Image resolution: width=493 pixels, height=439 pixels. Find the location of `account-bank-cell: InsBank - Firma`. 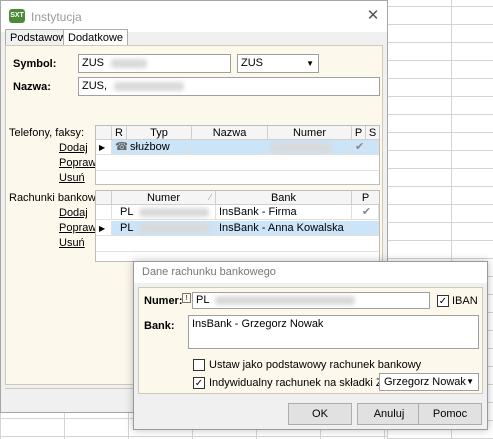

account-bank-cell: InsBank - Firma is located at coordinates (284, 212).